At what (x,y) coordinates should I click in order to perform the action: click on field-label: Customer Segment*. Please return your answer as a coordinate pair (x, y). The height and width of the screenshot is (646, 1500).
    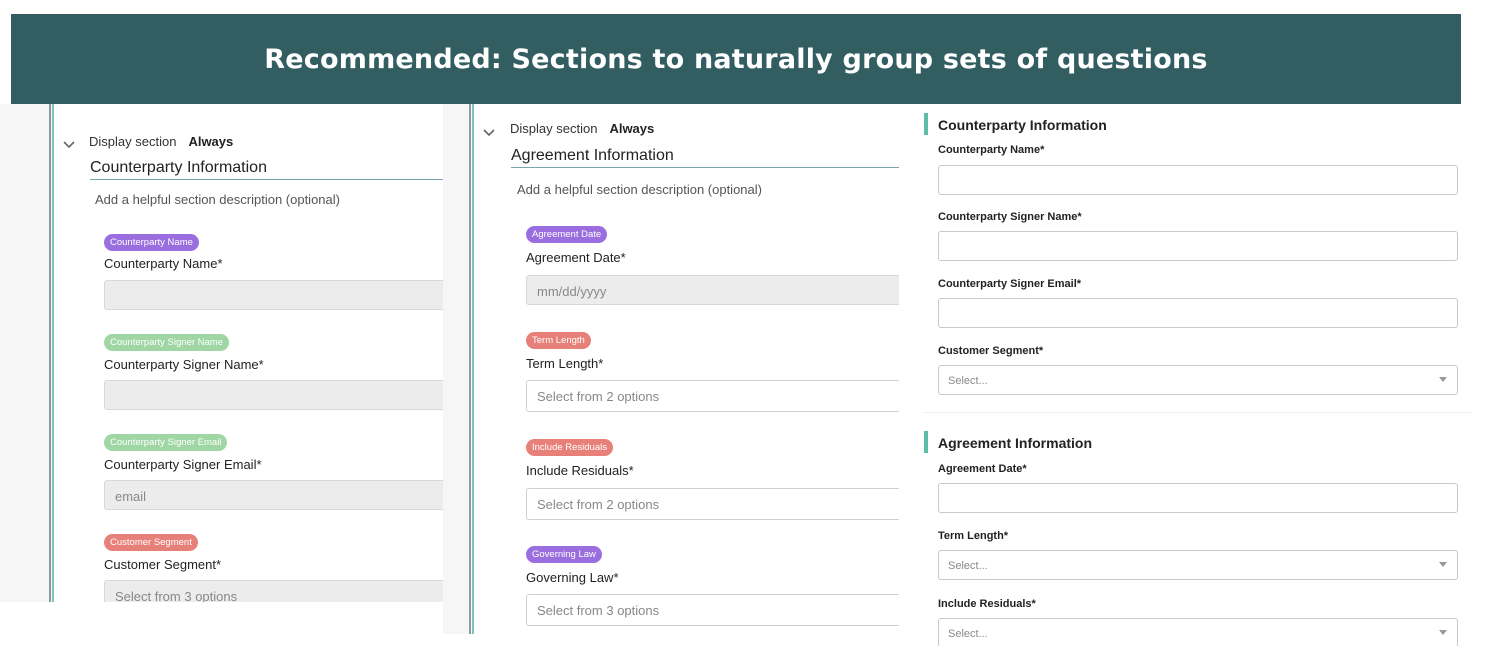
    Looking at the image, I should click on (991, 351).